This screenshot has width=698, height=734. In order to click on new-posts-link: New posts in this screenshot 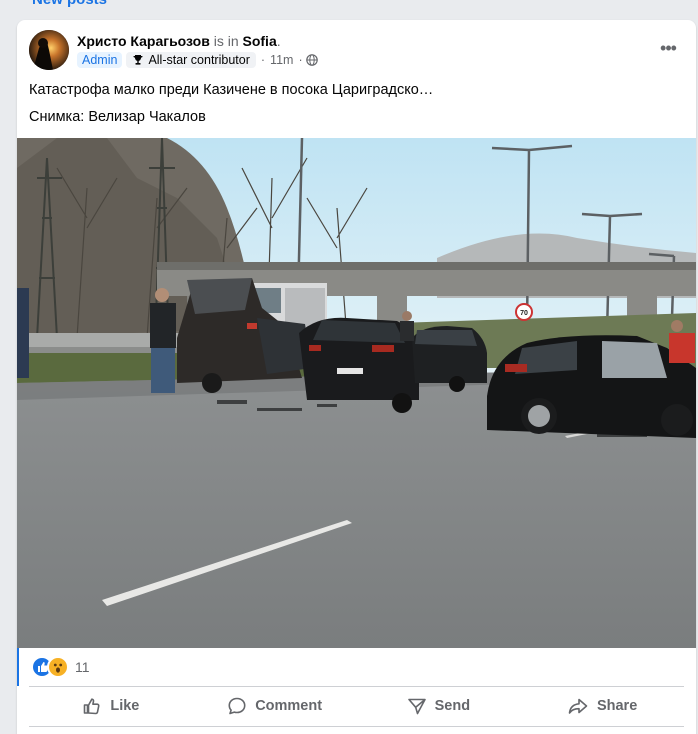, I will do `click(69, 4)`.